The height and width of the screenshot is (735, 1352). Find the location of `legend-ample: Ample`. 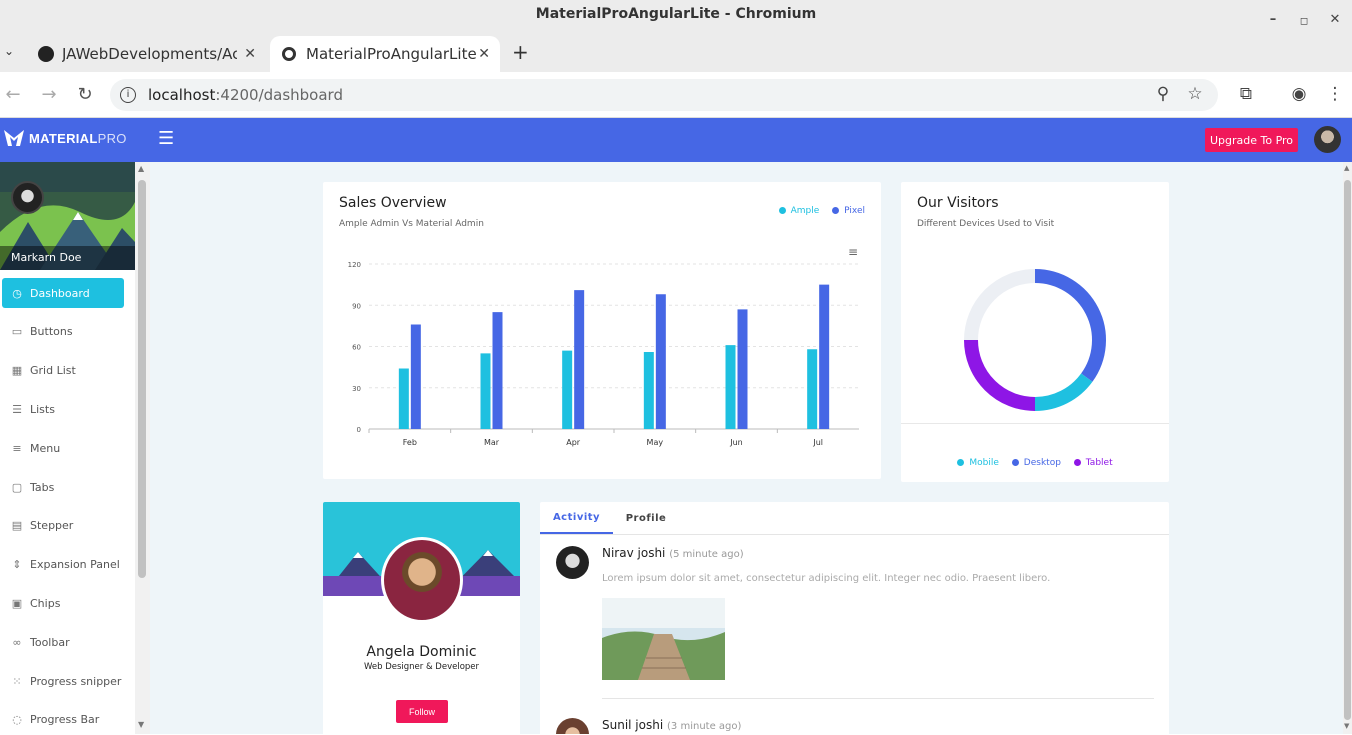

legend-ample: Ample is located at coordinates (805, 211).